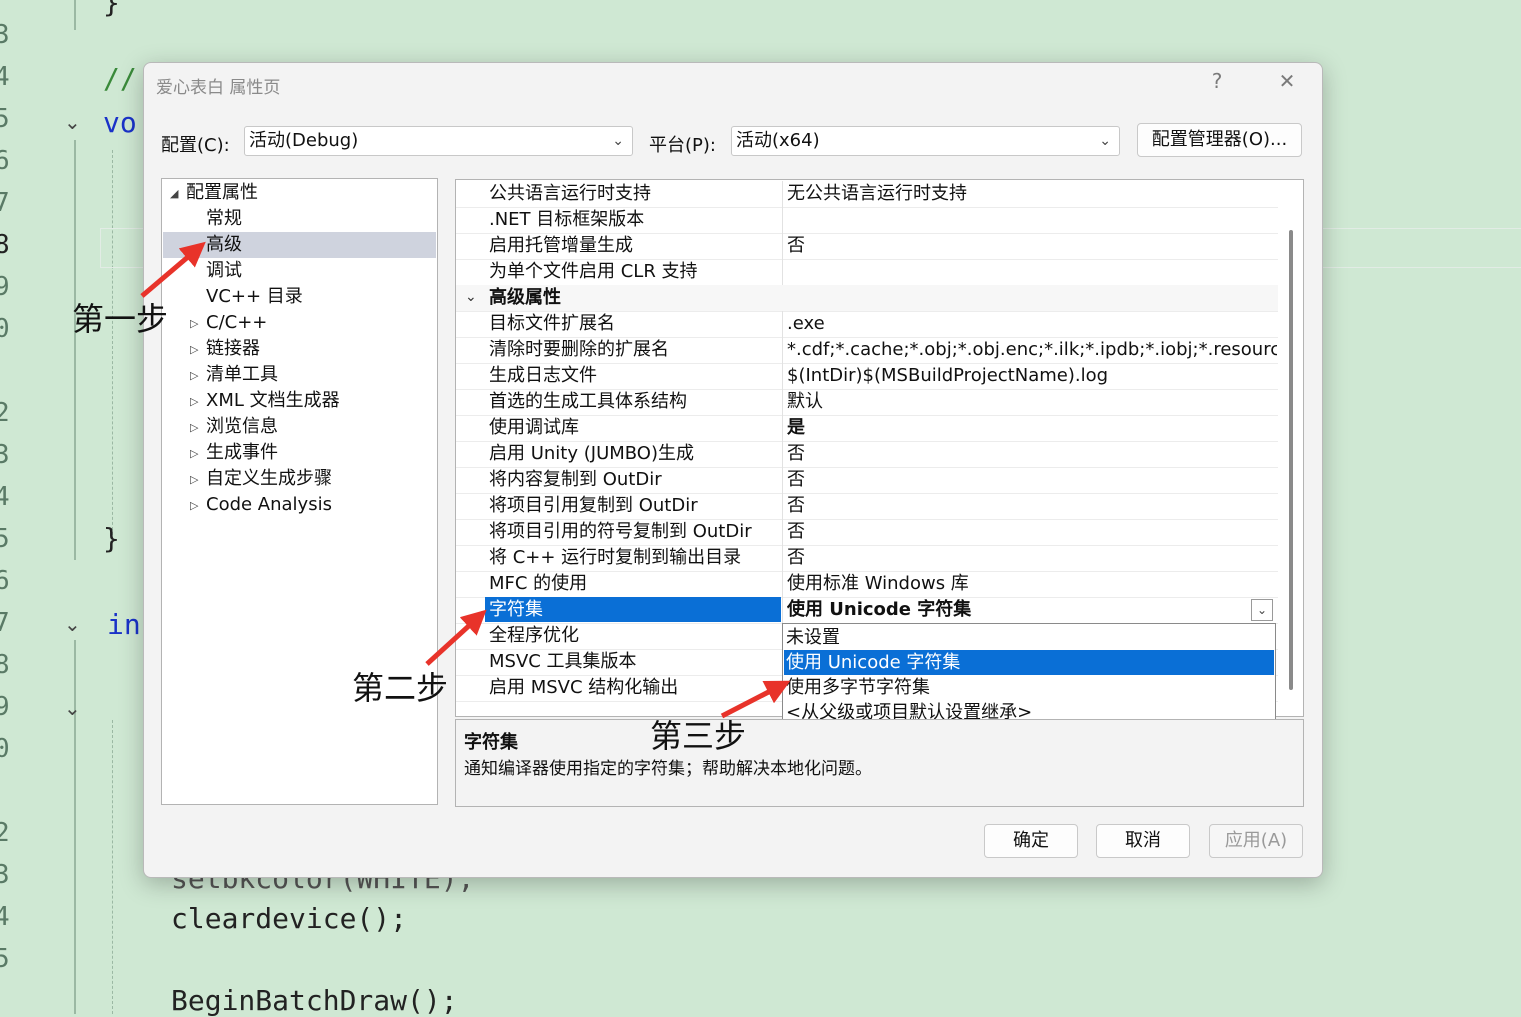  Describe the element at coordinates (173, 269) in the screenshot. I see `arrow-step1` at that location.